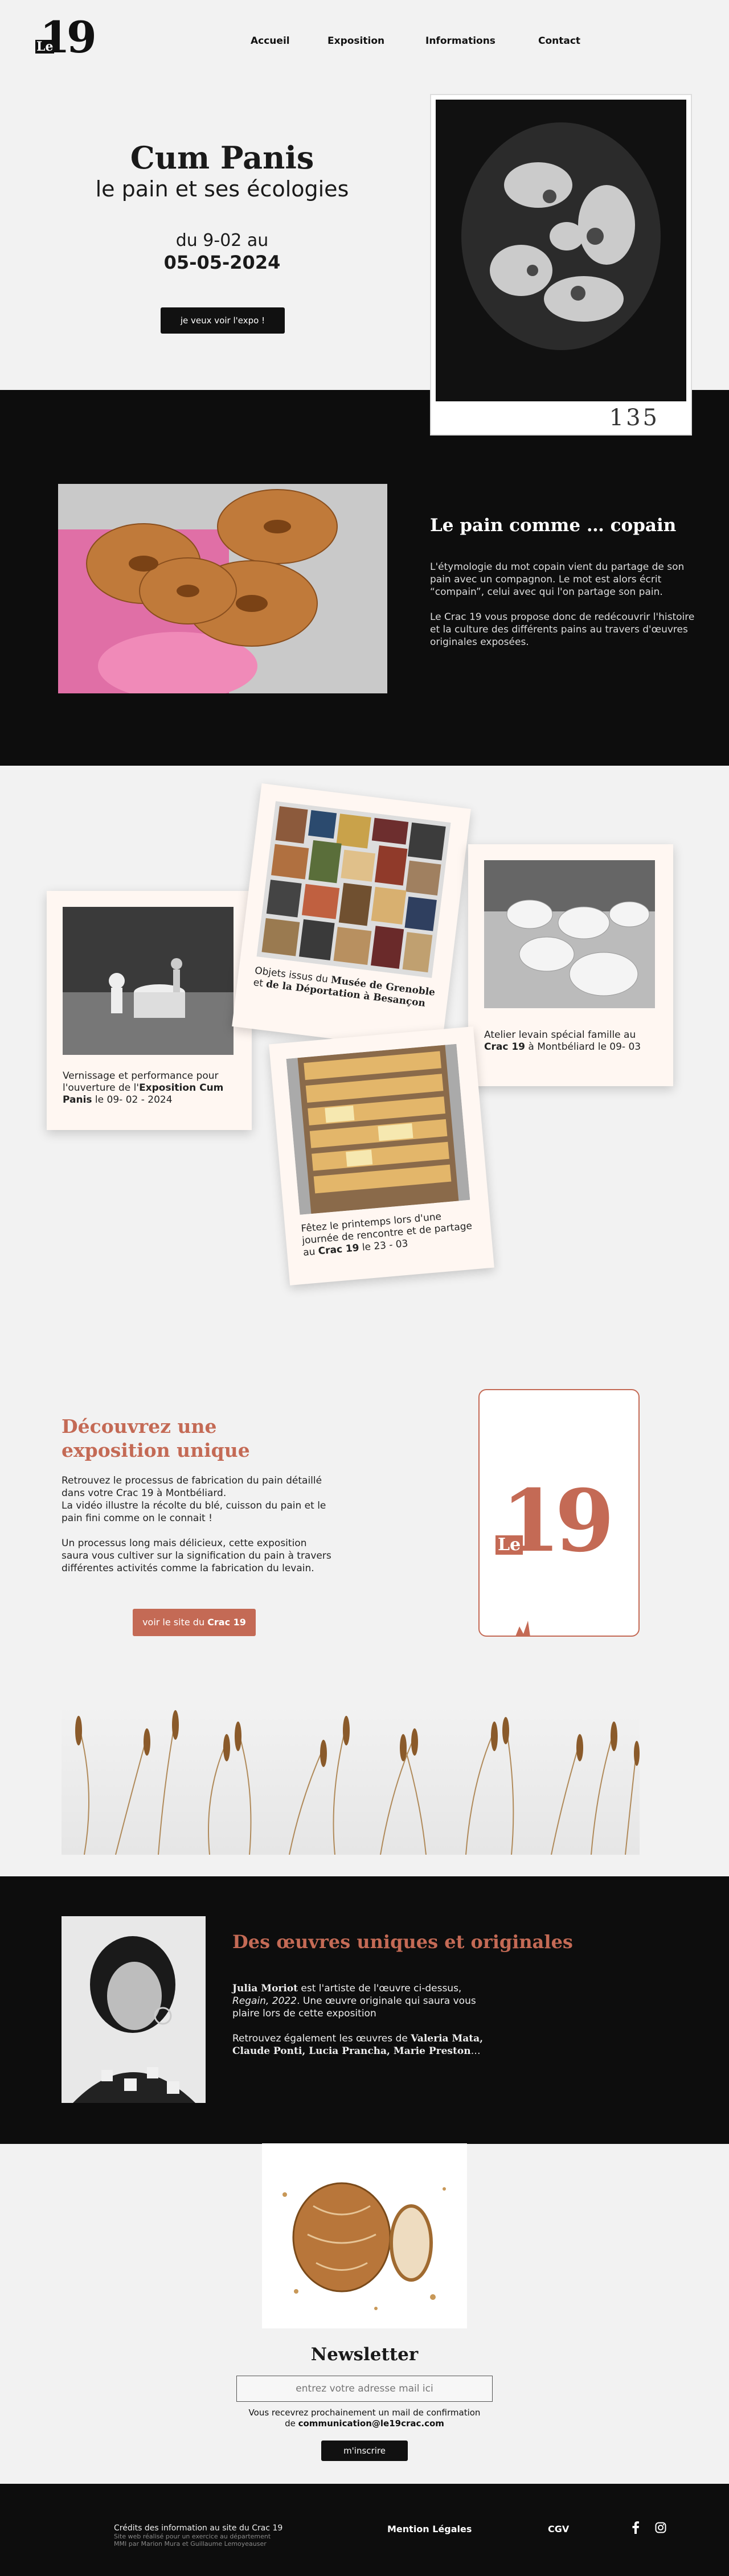  I want to click on hero-subtitle: le pain et ses écologies, so click(222, 189).